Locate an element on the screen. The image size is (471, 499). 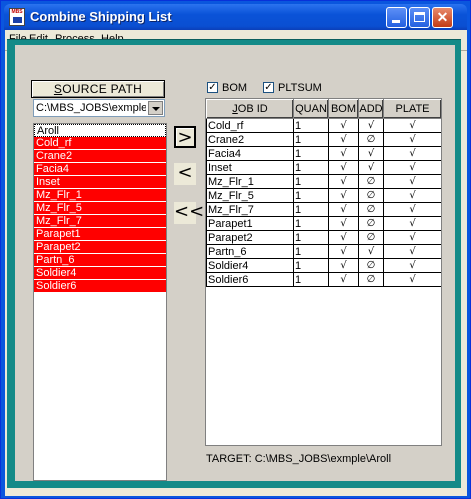
list-item: Inset is located at coordinates (100, 182).